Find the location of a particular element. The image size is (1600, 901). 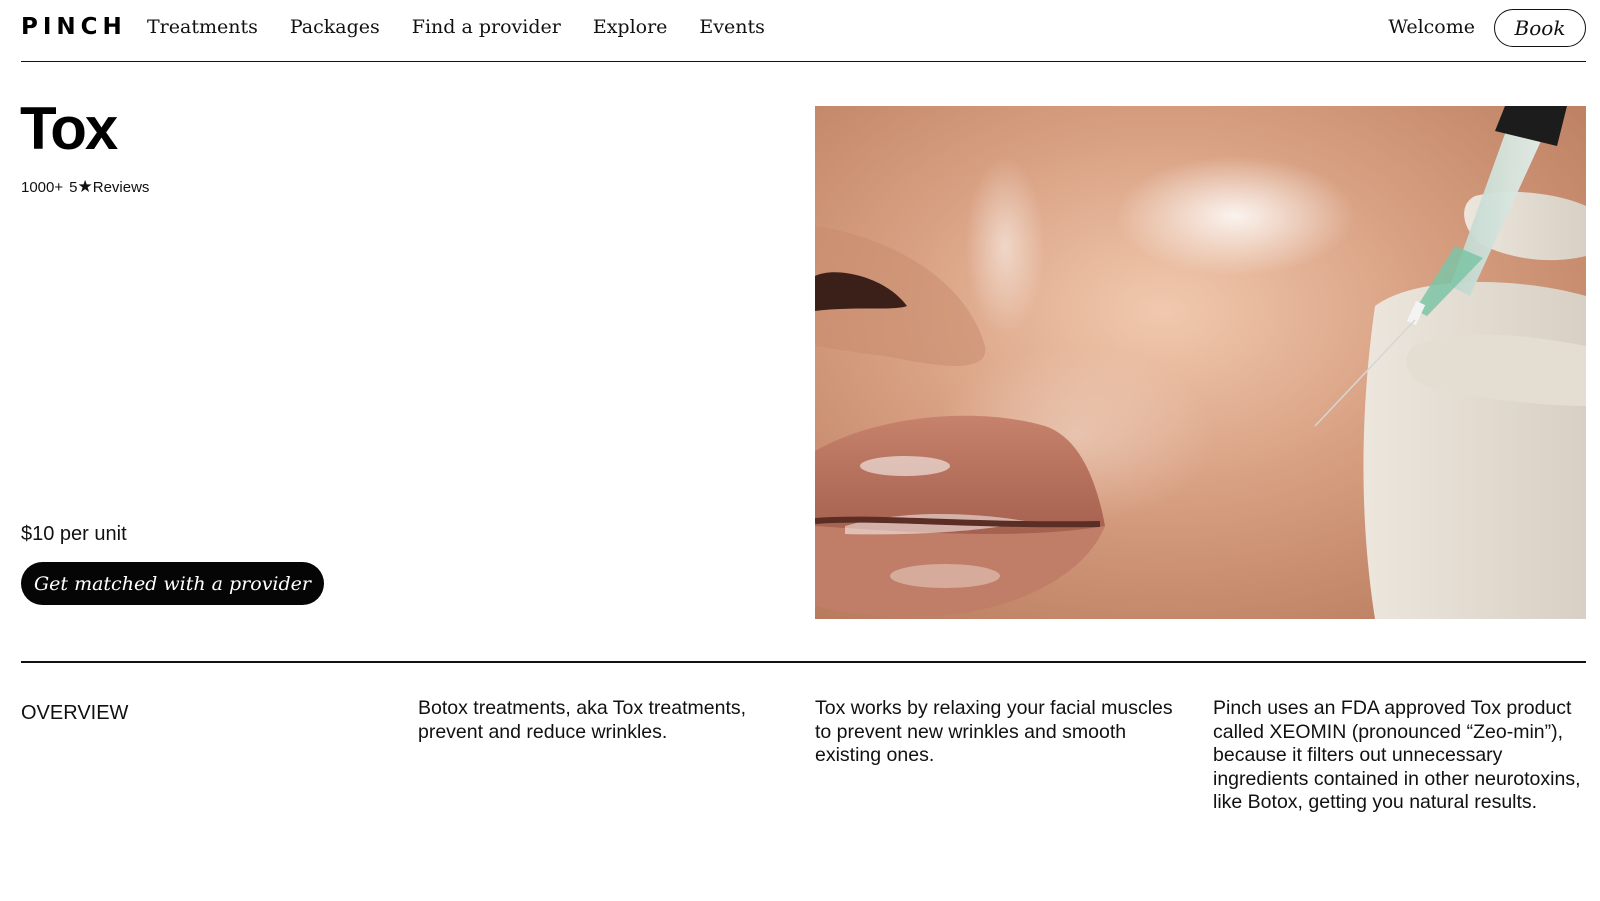

welcome-link: Welcome is located at coordinates (1431, 27).